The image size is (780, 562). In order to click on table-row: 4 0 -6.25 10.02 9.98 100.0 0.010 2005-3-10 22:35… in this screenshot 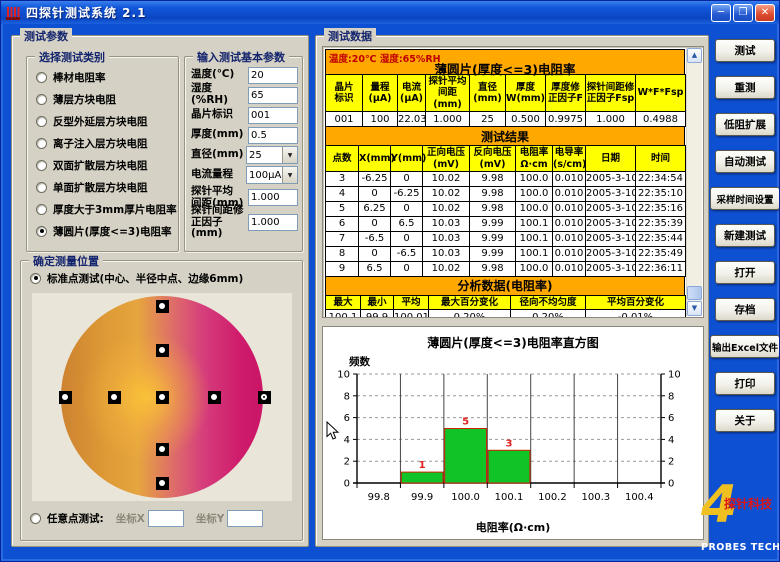, I will do `click(505, 193)`.